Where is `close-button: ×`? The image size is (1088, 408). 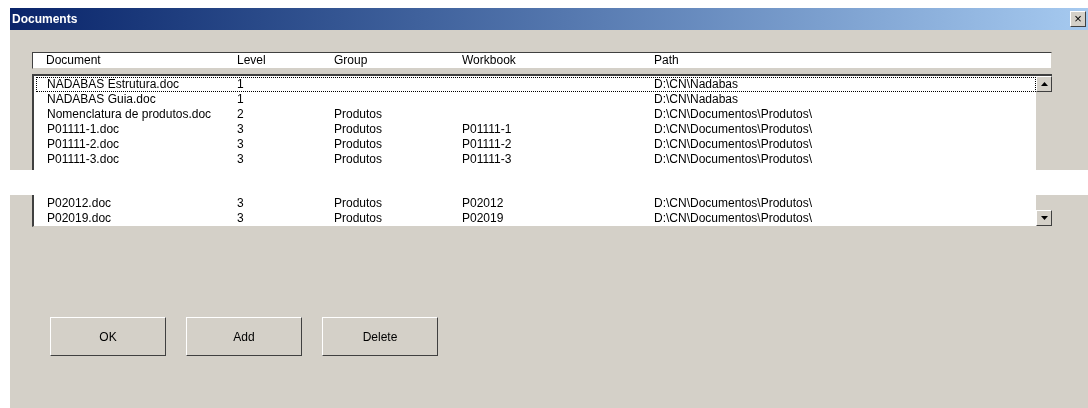
close-button: × is located at coordinates (1078, 19).